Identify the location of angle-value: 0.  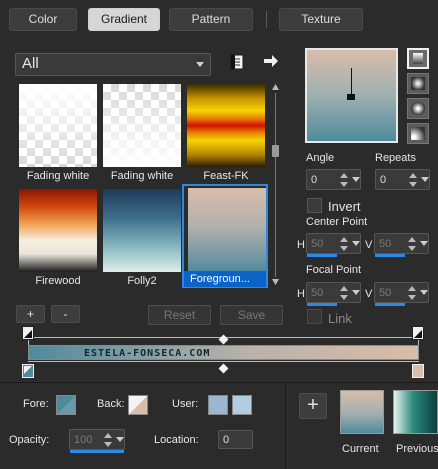
(314, 180).